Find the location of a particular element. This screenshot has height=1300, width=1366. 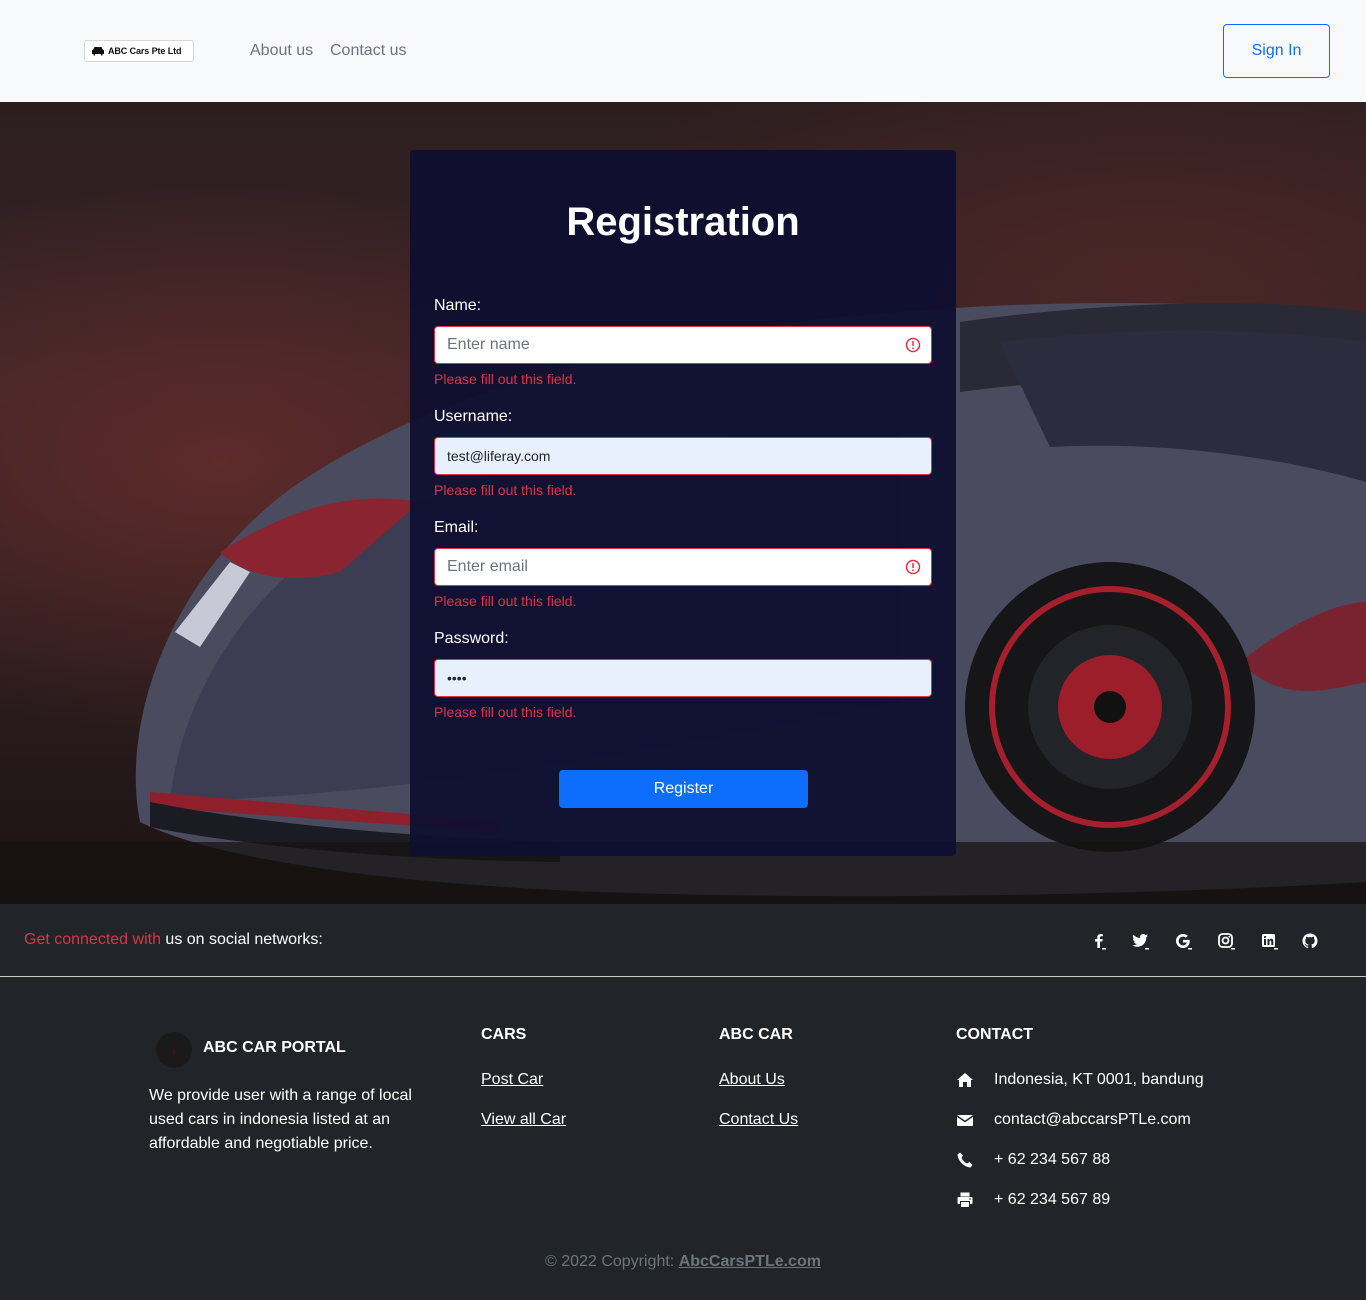

password-value: •••• is located at coordinates (457, 678).